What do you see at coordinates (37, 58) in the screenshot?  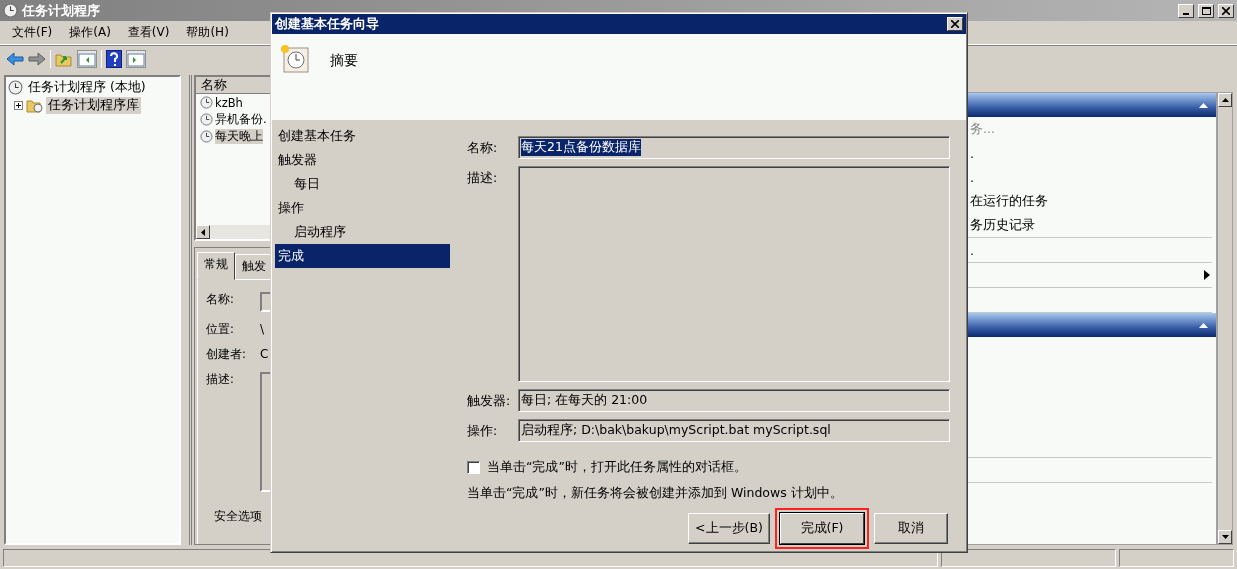 I see `forward-arrow-icon` at bounding box center [37, 58].